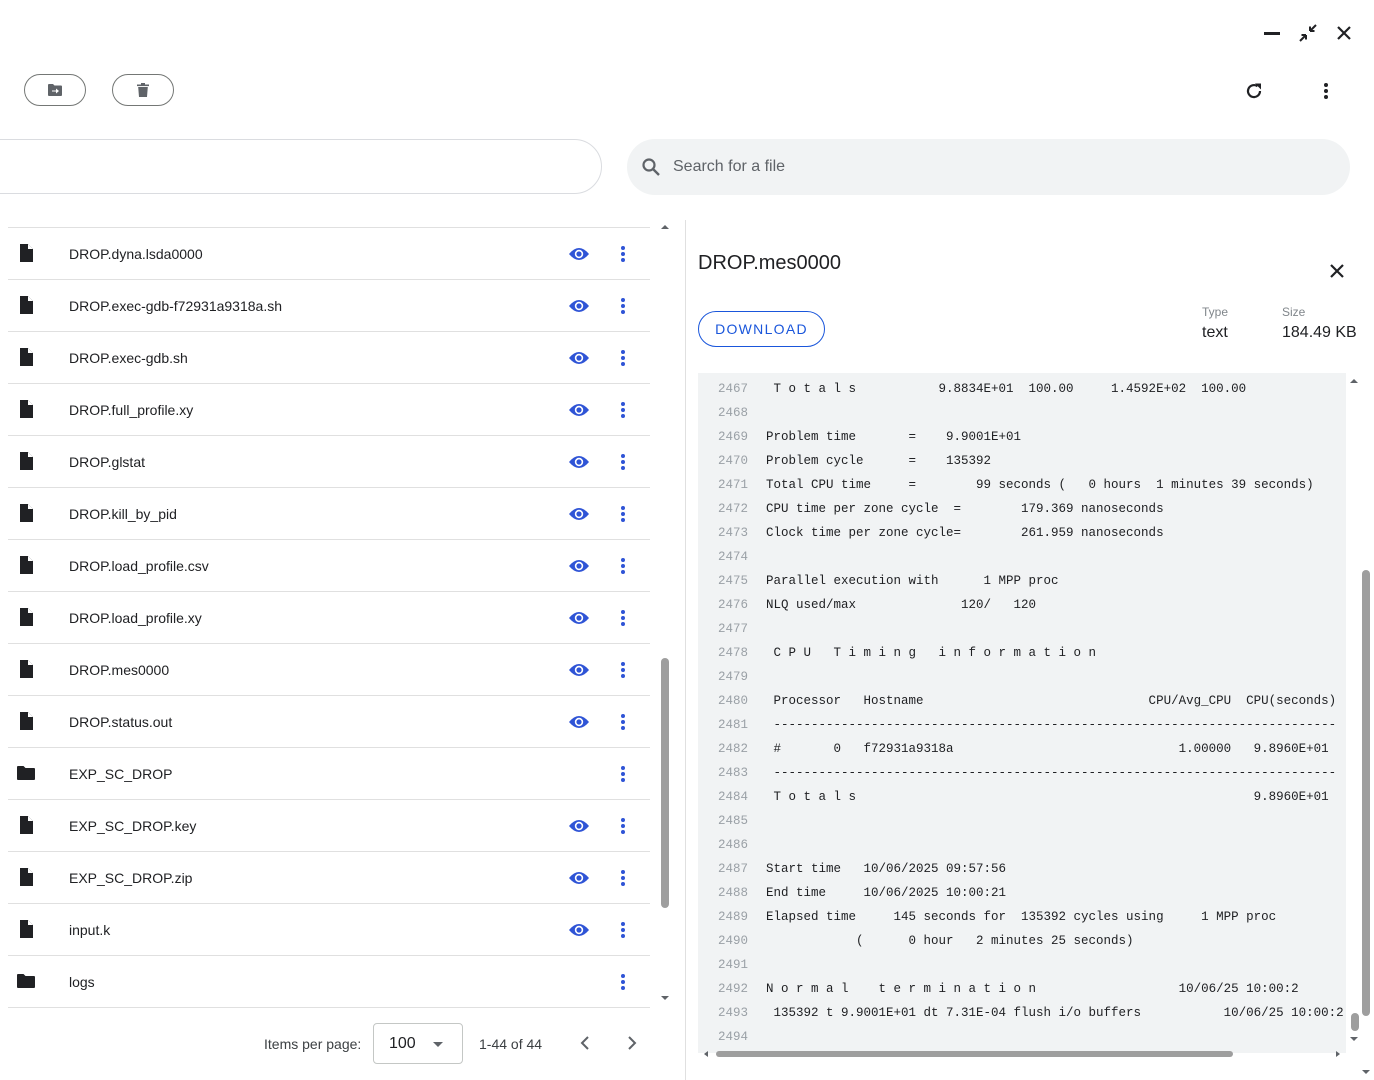  What do you see at coordinates (974, 1054) in the screenshot?
I see `content-hscroll-thumb` at bounding box center [974, 1054].